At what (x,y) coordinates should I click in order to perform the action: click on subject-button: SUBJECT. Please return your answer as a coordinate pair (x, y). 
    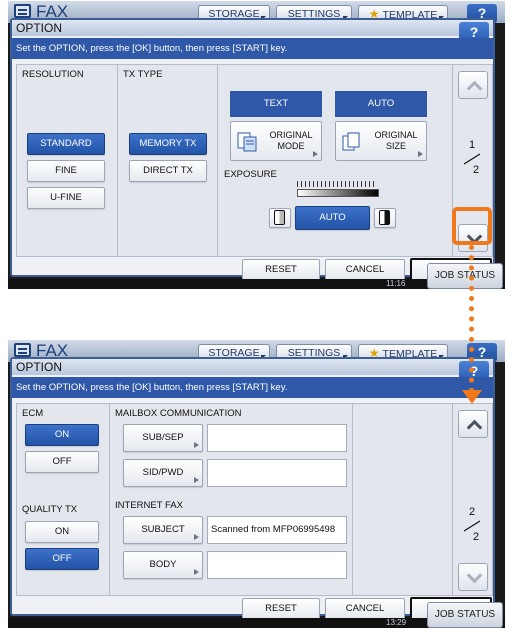
    Looking at the image, I should click on (163, 530).